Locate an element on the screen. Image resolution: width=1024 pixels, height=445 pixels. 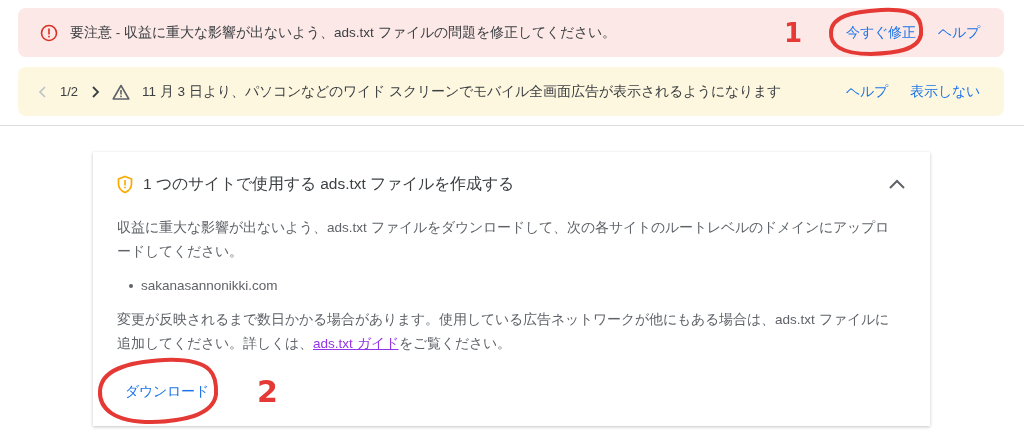
shield-alert-icon is located at coordinates (125, 184).